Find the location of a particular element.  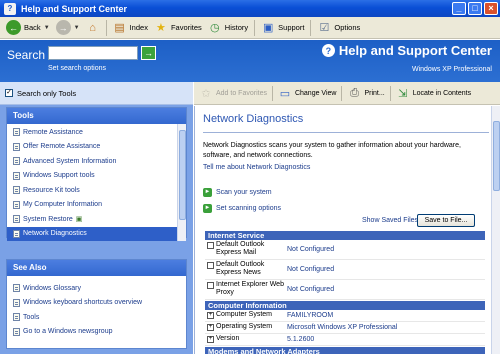

search-only-checkbox: ✓ is located at coordinates (9, 93).